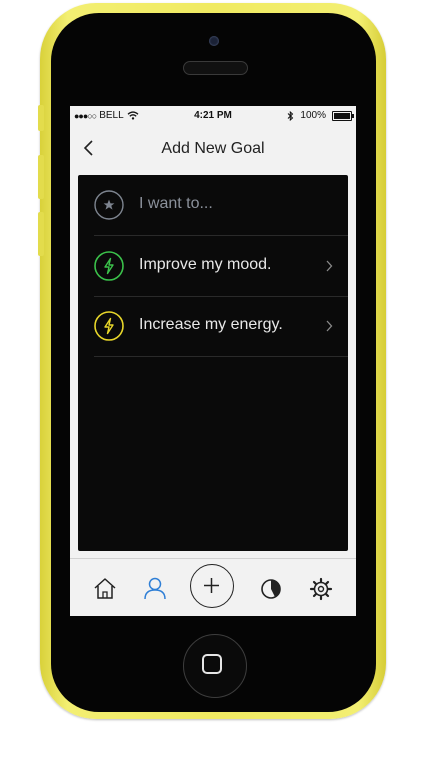 The height and width of the screenshot is (760, 443). I want to click on status-bar: ●●●○○ BELL 4:21 PM 100%, so click(213, 116).